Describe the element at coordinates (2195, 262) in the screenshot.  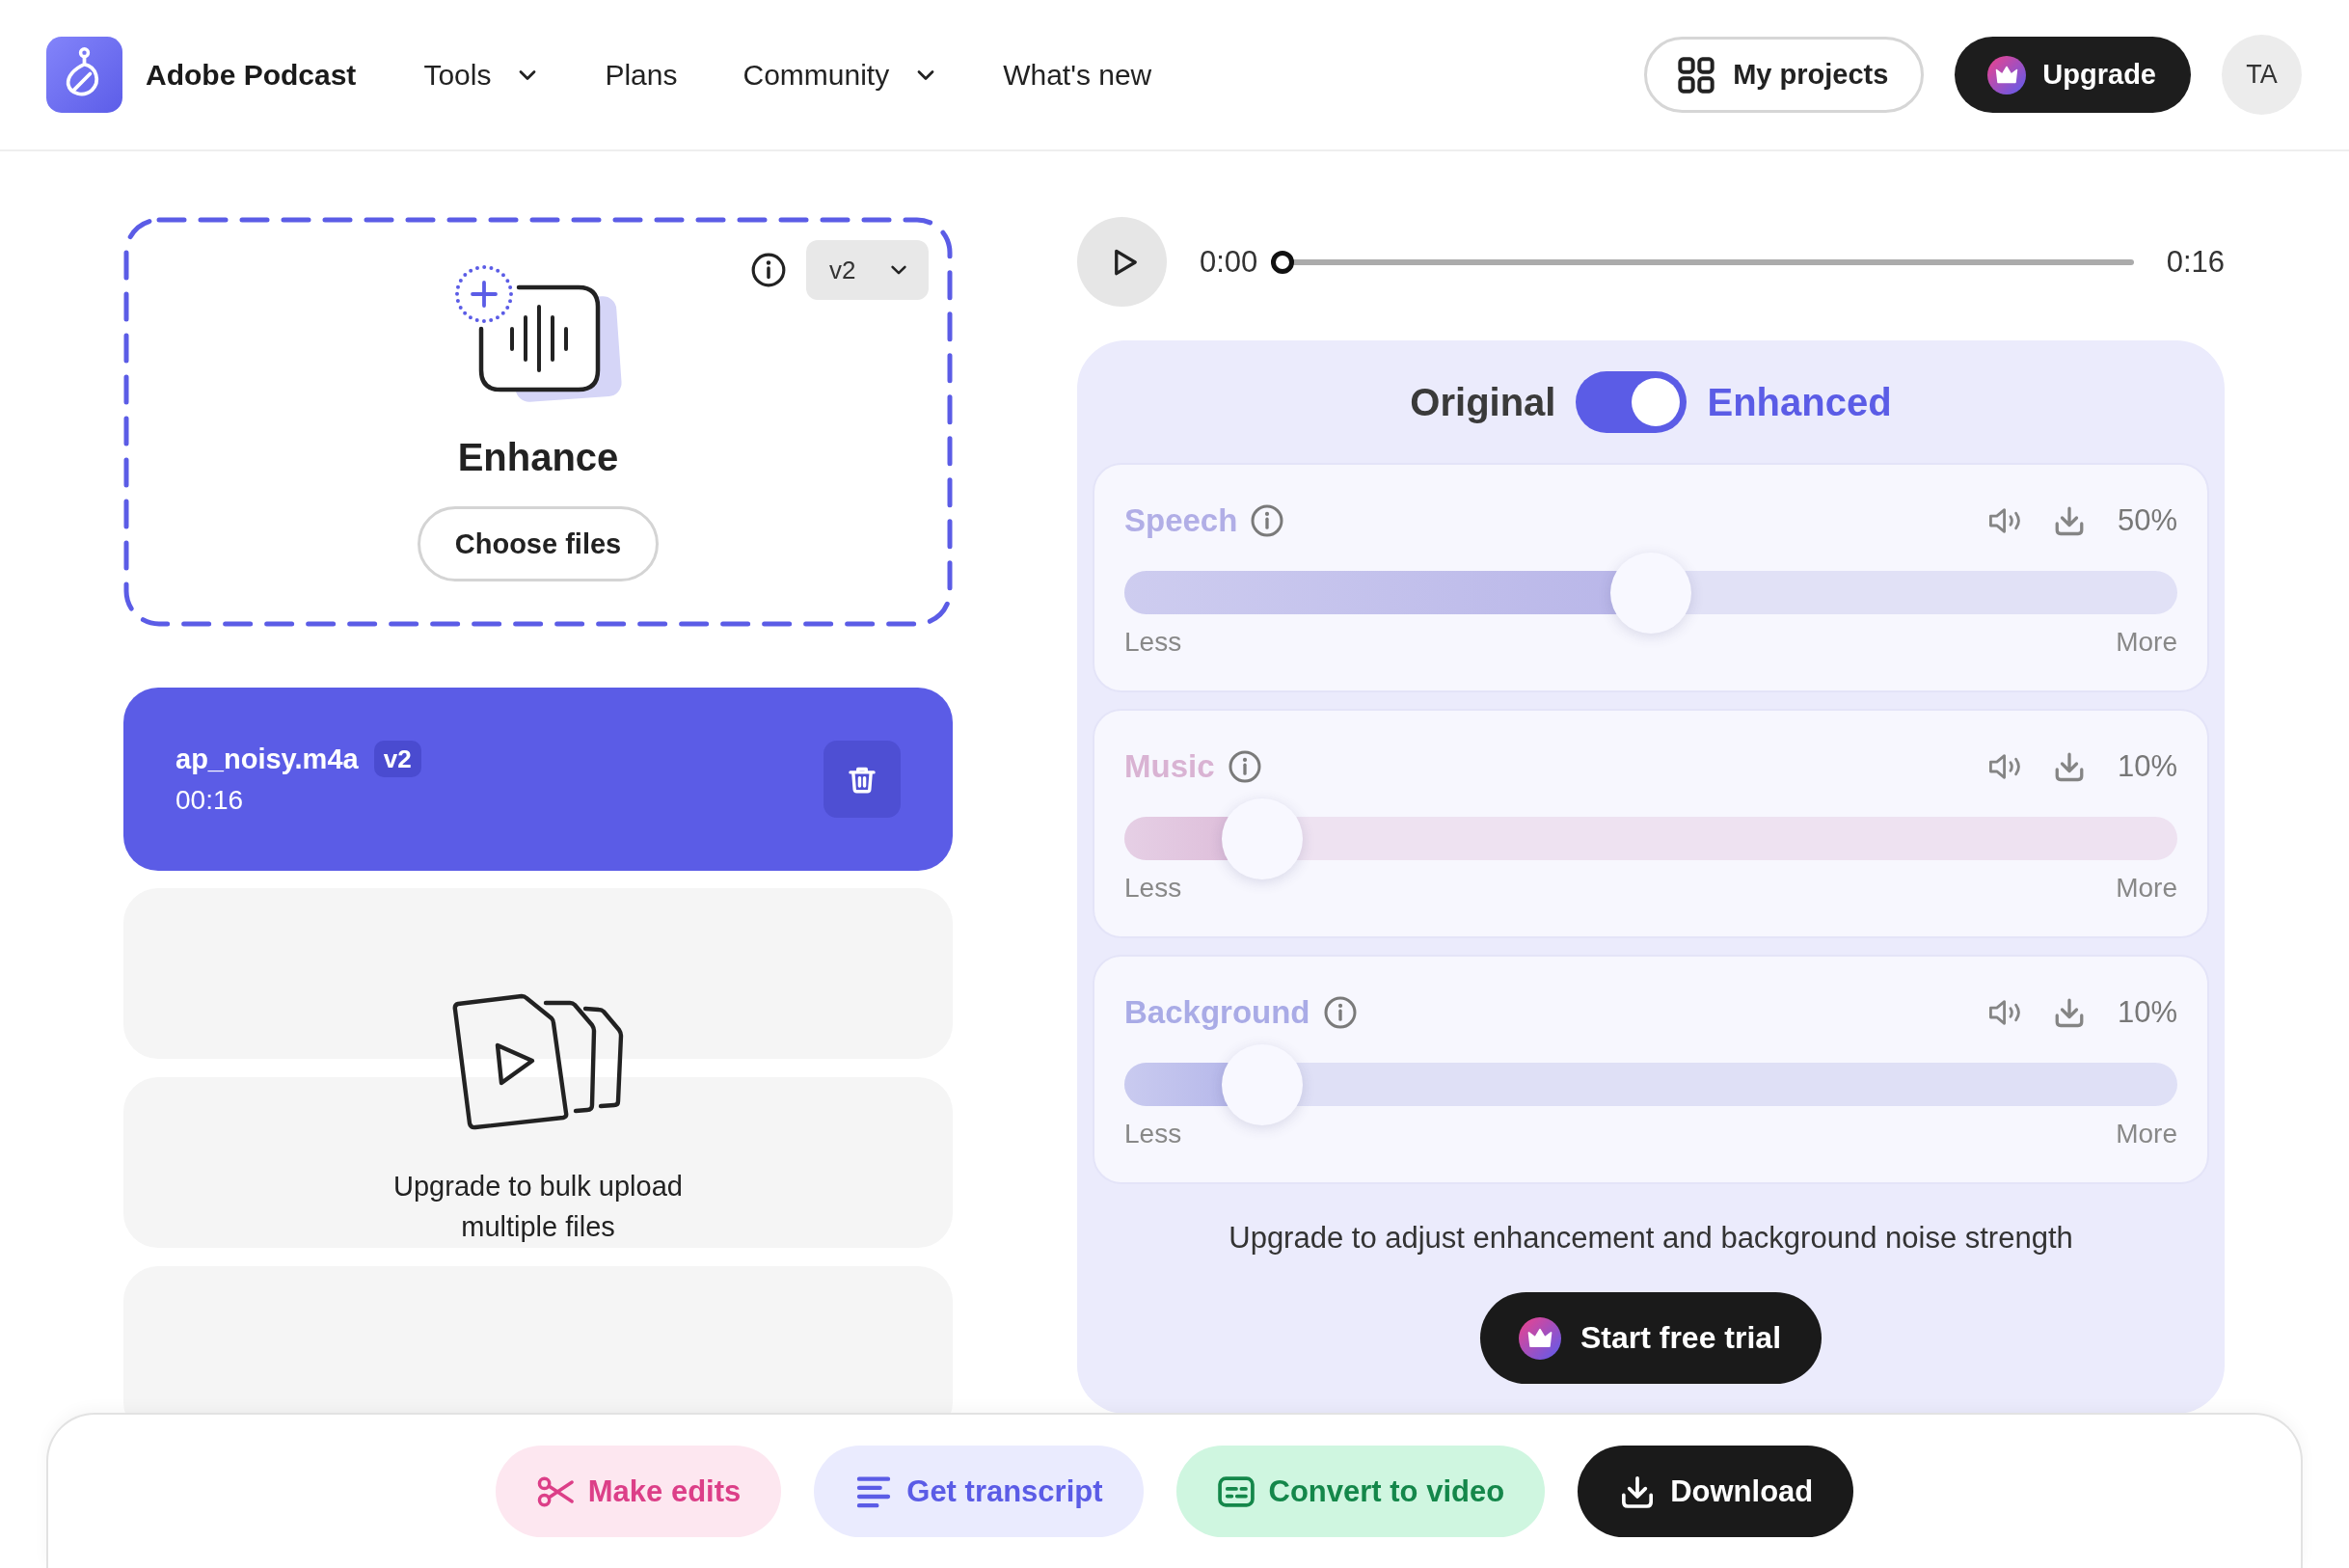
I see `total-time: 0:16` at that location.